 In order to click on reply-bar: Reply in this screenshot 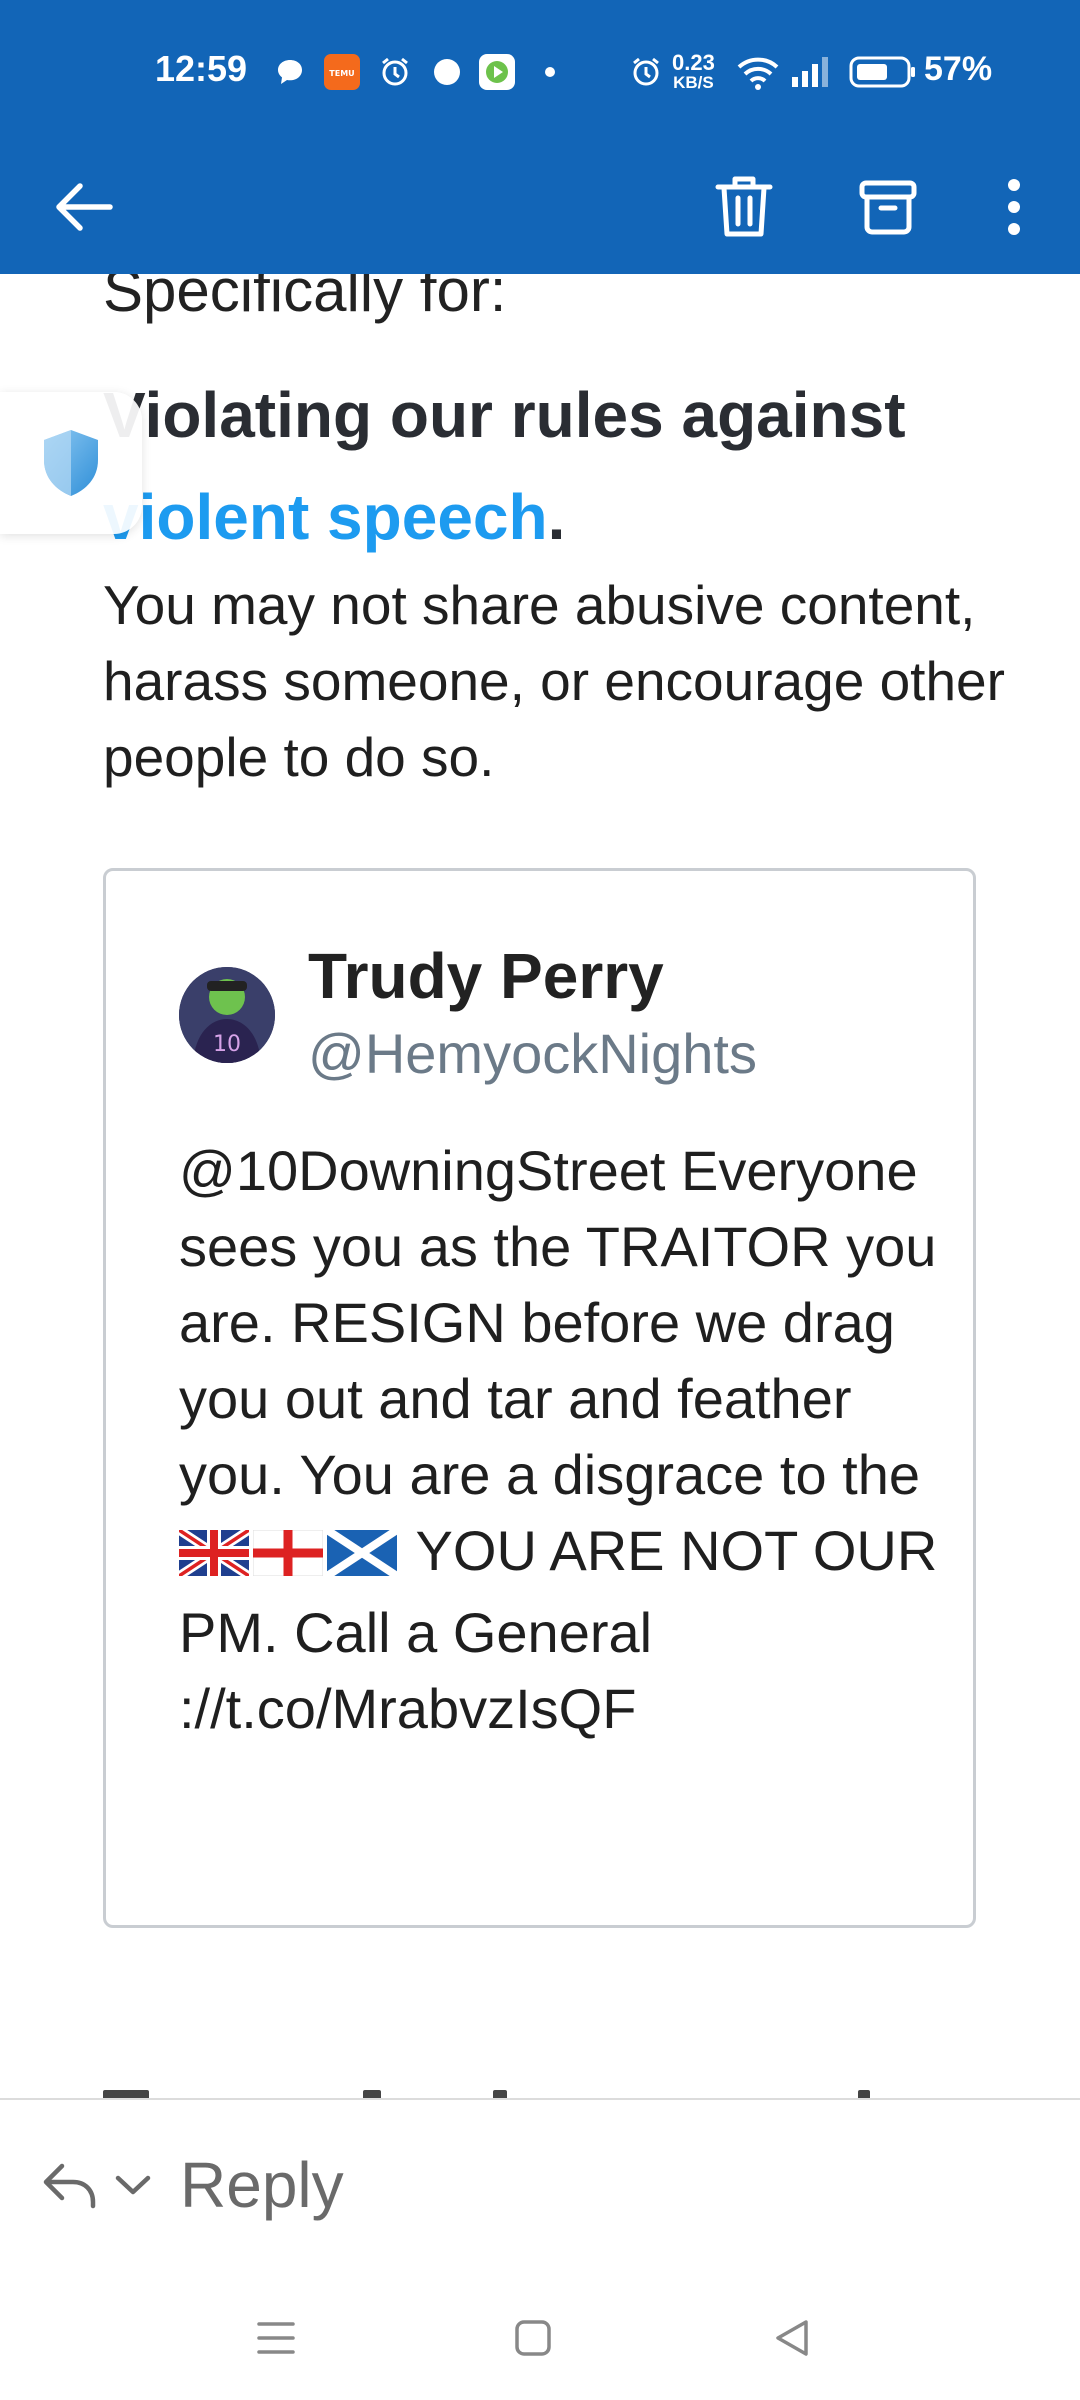, I will do `click(540, 2185)`.